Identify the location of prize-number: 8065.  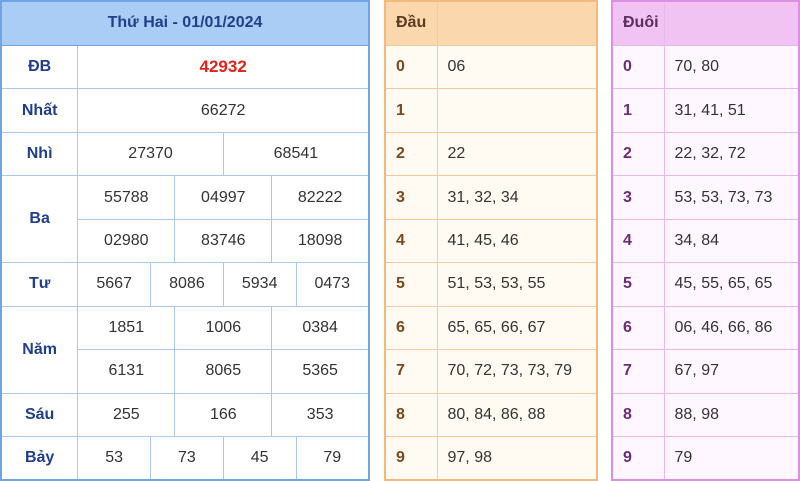
(223, 371).